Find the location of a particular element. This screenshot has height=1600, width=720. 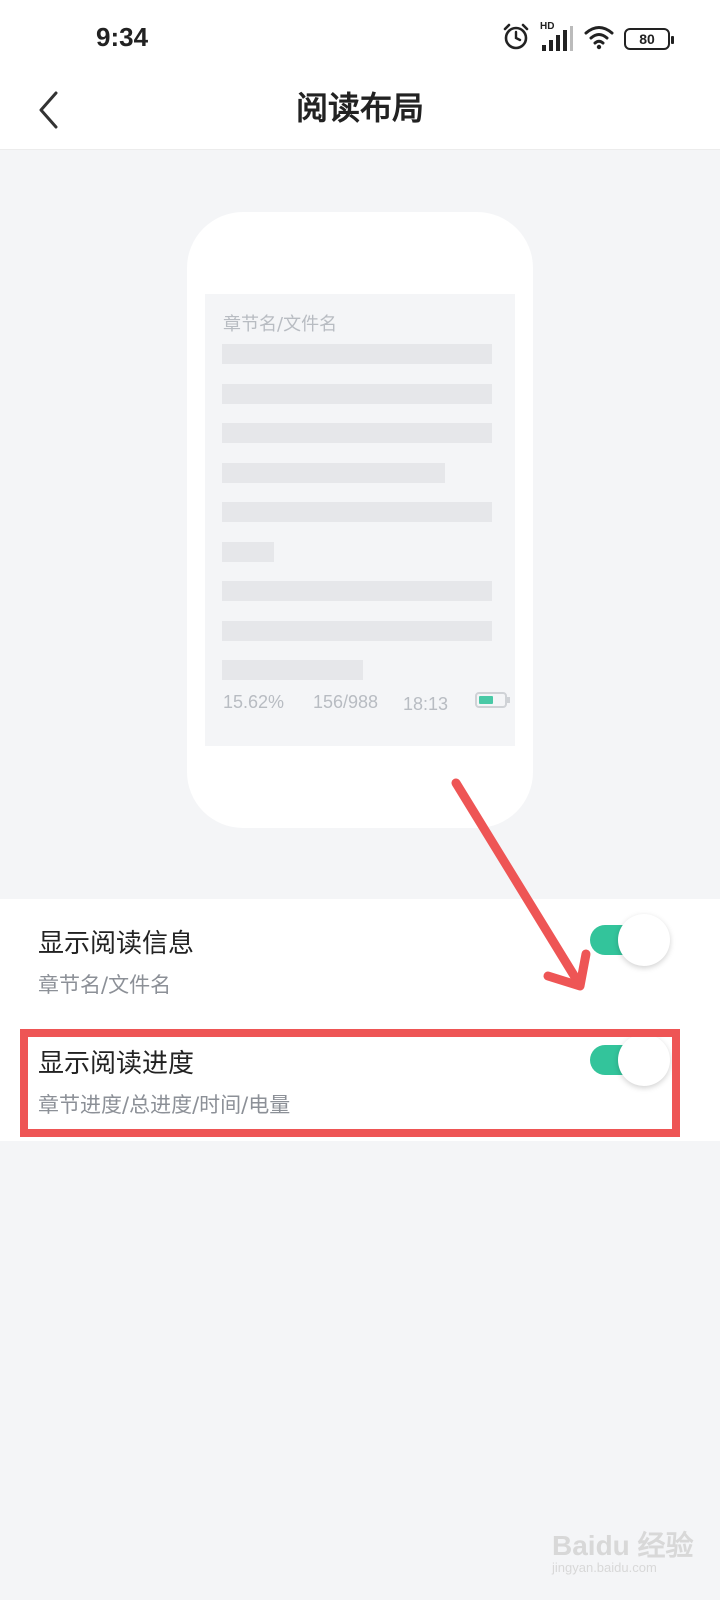

baidu-watermark-url: jingyan.baidu.com is located at coordinates (604, 1567).